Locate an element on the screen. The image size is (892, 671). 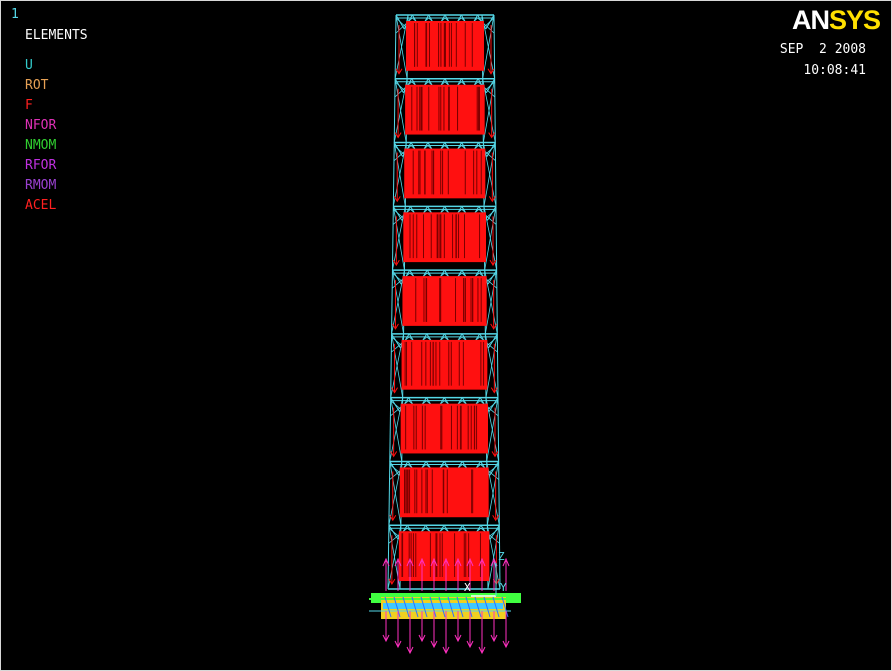
logo-sys: SYS is located at coordinates (855, 20).